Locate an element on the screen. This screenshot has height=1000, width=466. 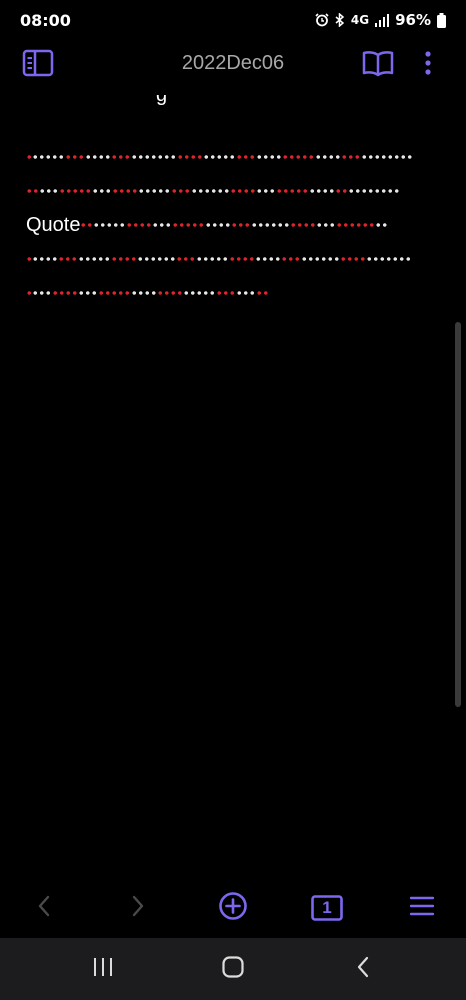
recent-apps-button is located at coordinates (103, 969).